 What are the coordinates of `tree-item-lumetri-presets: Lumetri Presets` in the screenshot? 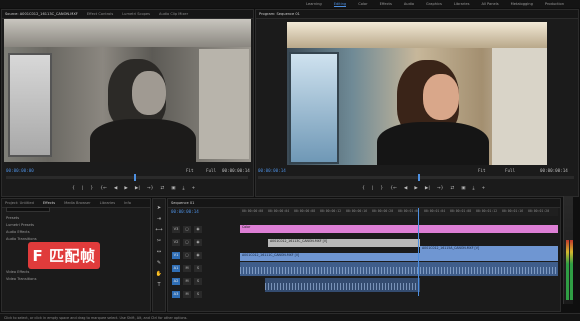 It's located at (20, 225).